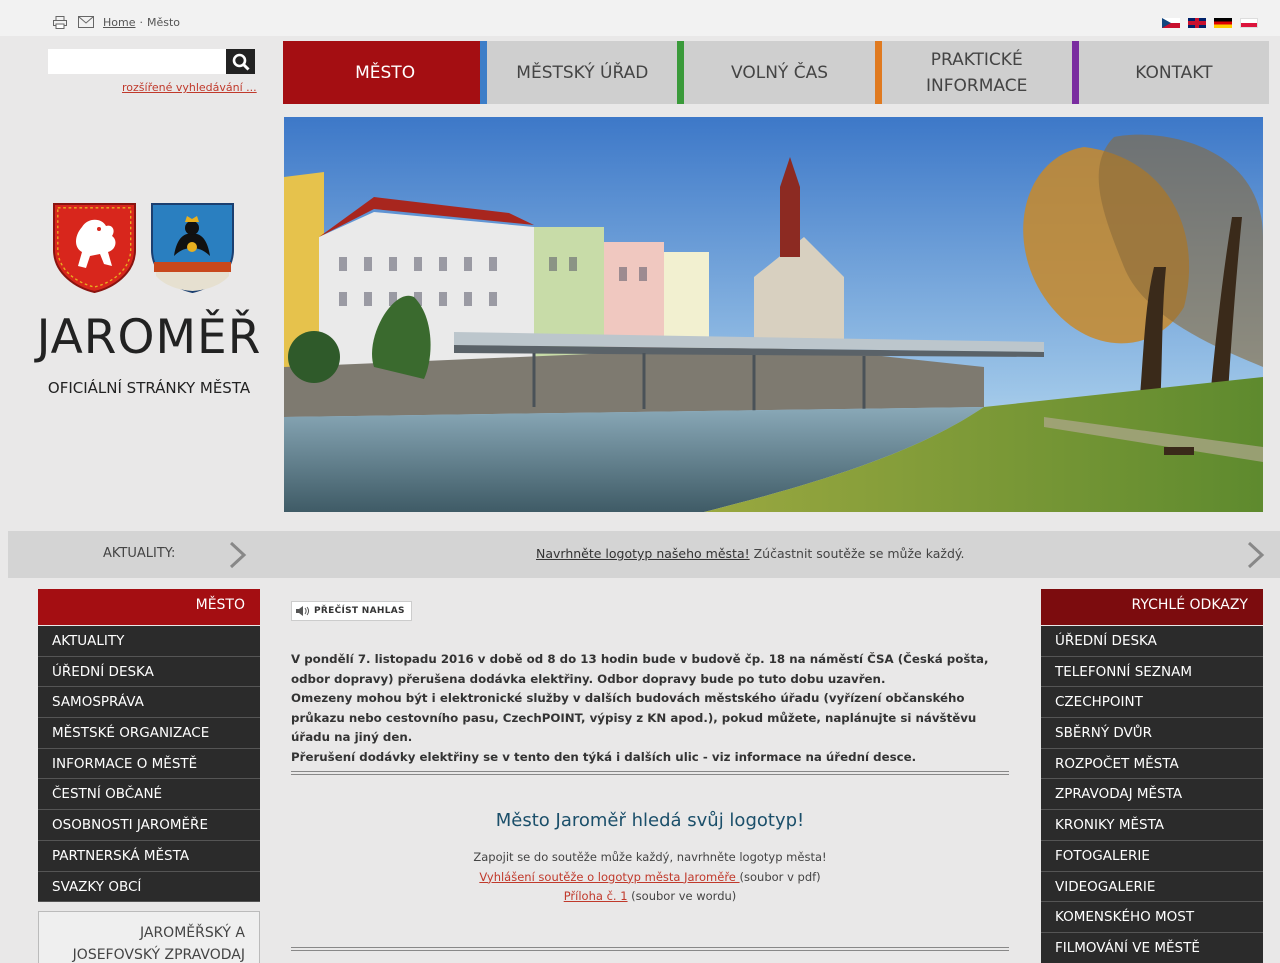  I want to click on quick-link-item: KRONIKY MĚSTA, so click(1152, 825).